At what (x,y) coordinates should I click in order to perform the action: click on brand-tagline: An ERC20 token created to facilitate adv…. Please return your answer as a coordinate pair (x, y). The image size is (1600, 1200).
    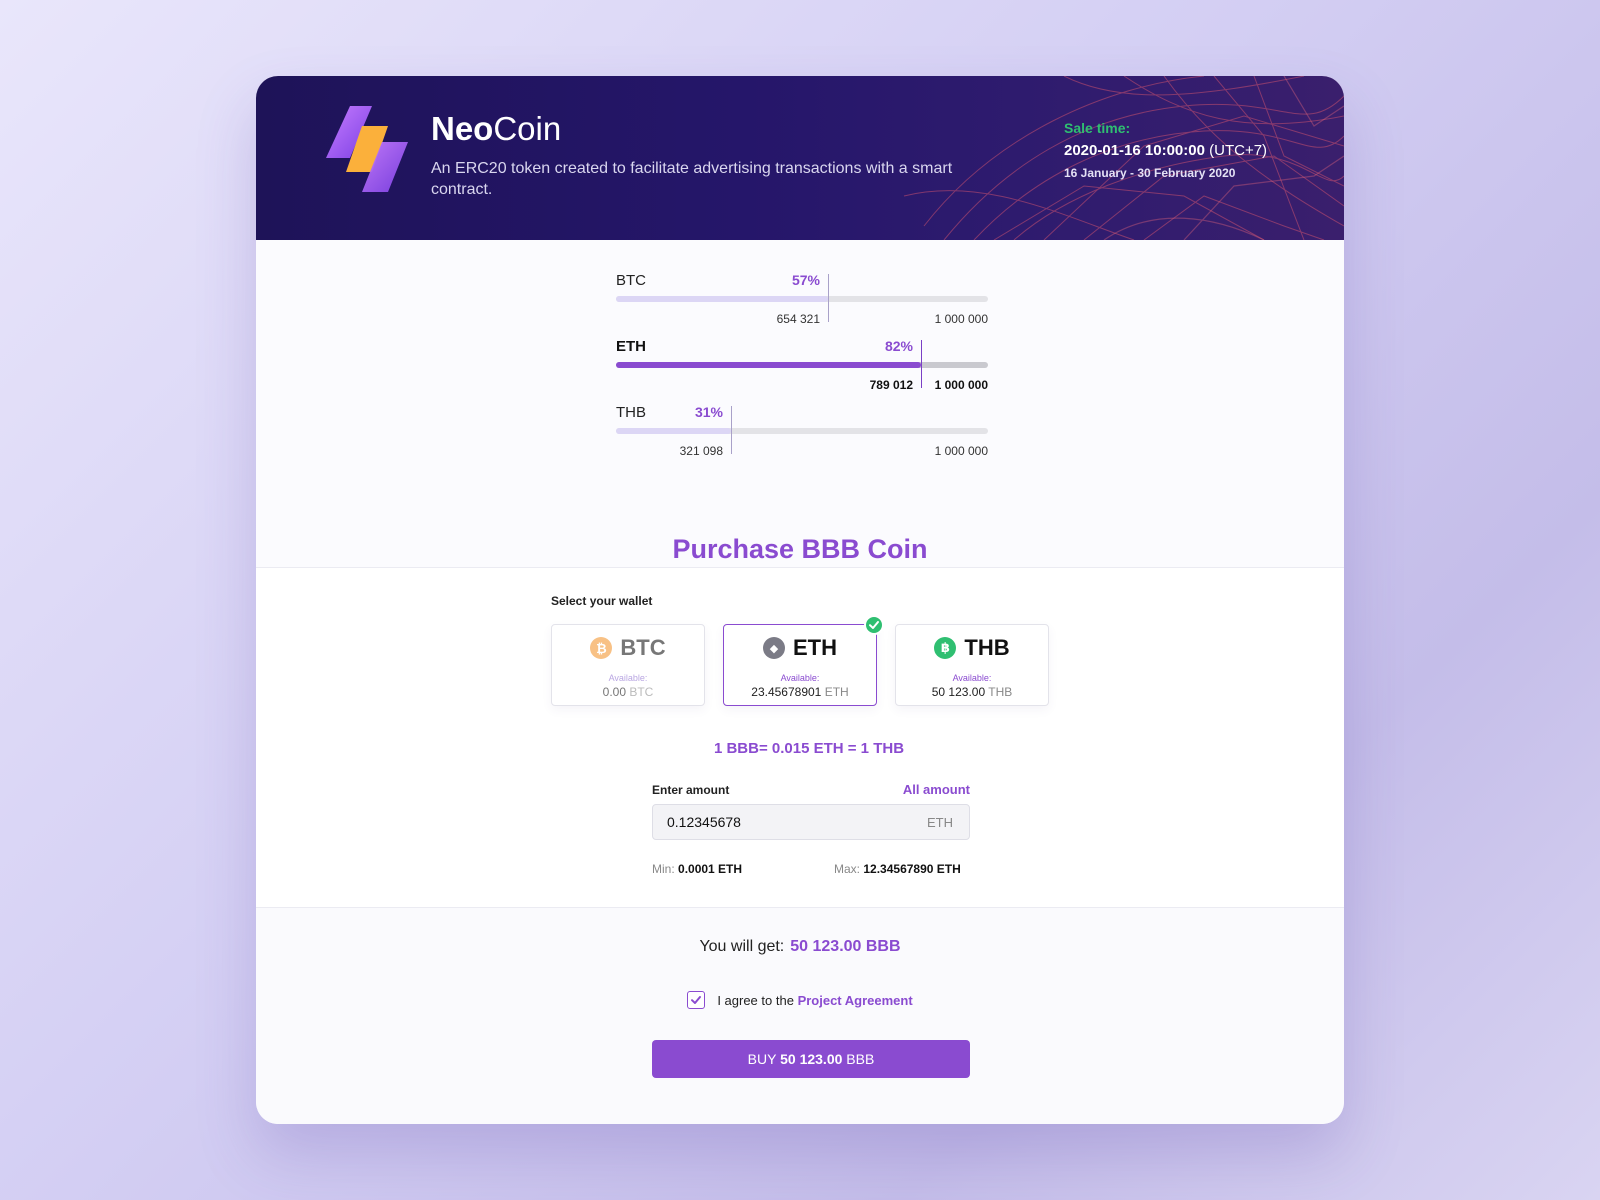
    Looking at the image, I should click on (692, 179).